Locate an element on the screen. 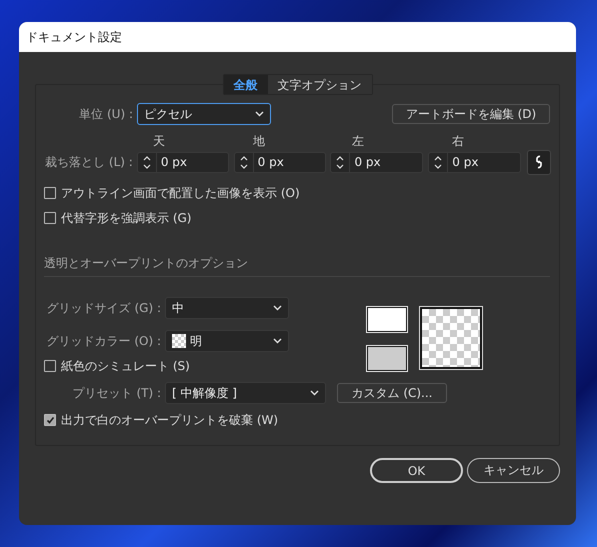 The width and height of the screenshot is (597, 547). preset-label: プリセット (T) : is located at coordinates (117, 393).